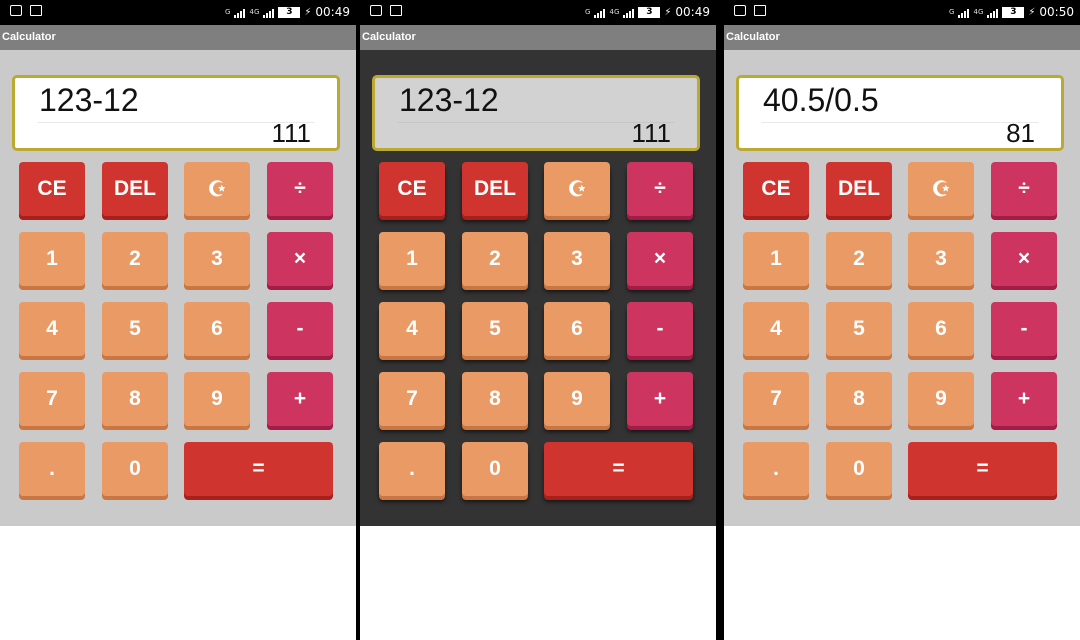 This screenshot has height=640, width=1080. I want to click on status-clock: 00:50, so click(1056, 12).